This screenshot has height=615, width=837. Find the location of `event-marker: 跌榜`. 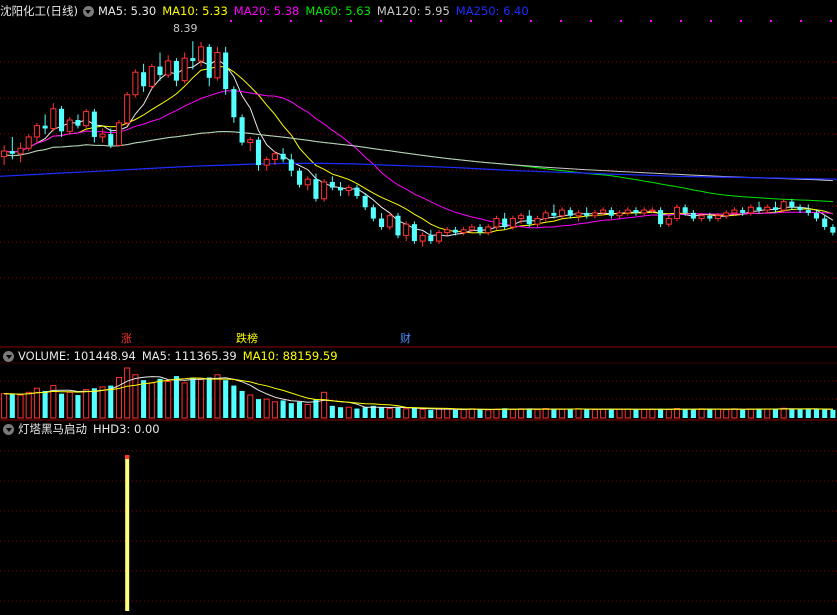

event-marker: 跌榜 is located at coordinates (247, 339).